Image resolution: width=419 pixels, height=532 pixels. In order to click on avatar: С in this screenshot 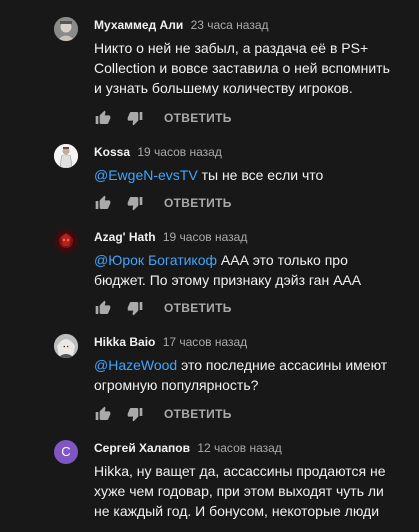, I will do `click(66, 452)`.